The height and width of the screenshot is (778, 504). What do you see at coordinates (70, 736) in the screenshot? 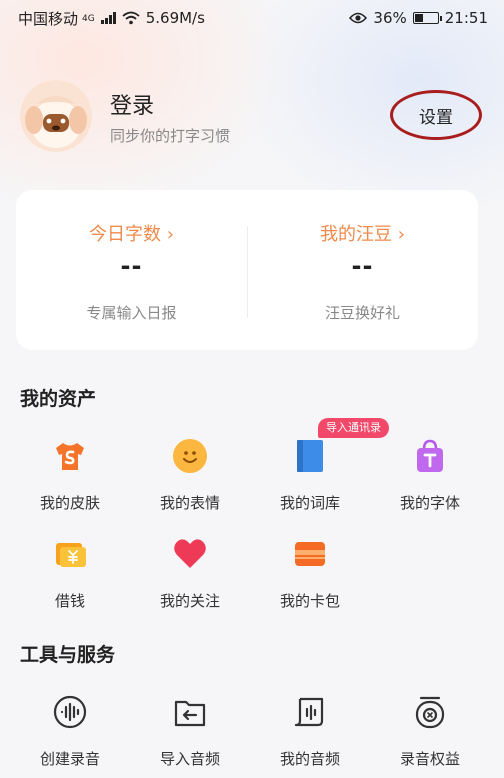
I see `tool-create-recording: 创建录音` at bounding box center [70, 736].